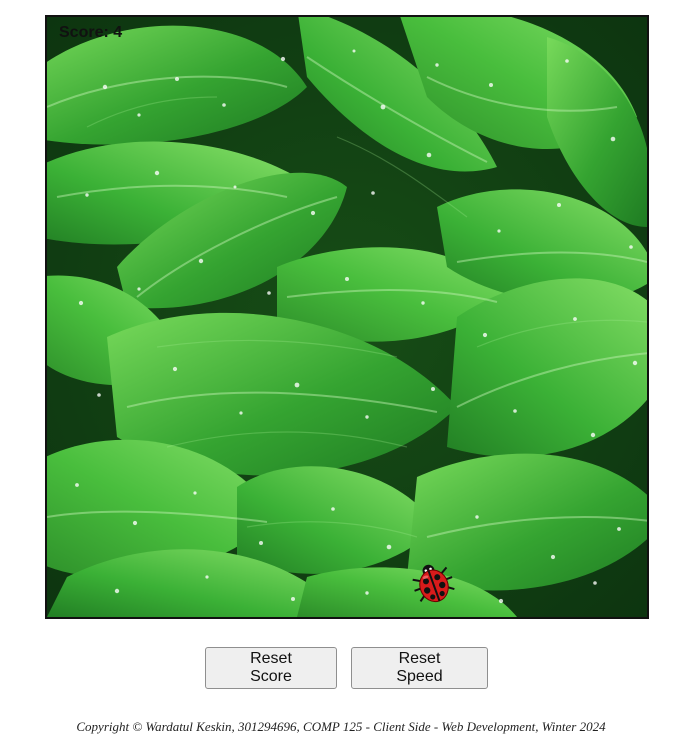 The height and width of the screenshot is (748, 682). I want to click on reset-speed-button: Reset Speed, so click(419, 668).